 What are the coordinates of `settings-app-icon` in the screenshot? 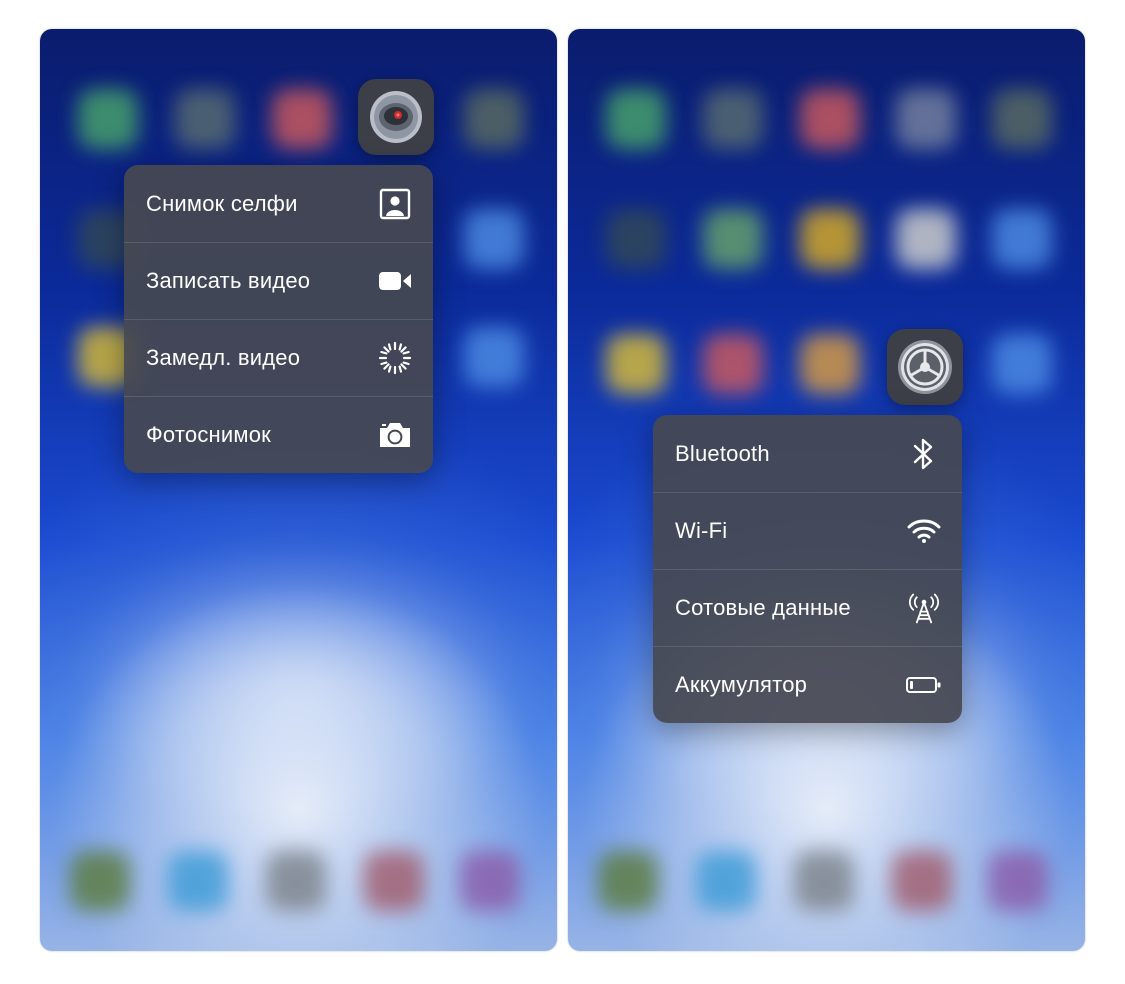 It's located at (925, 367).